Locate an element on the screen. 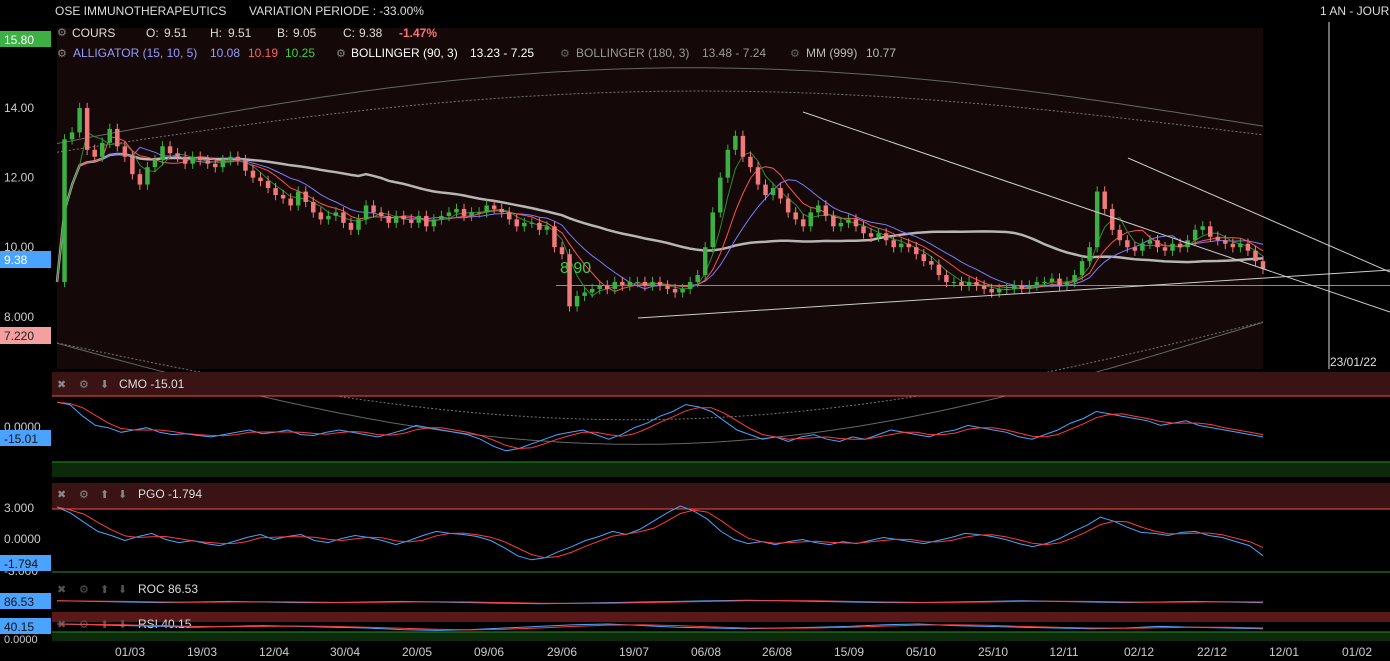  arrow-up-icon: ⬆ is located at coordinates (104, 590).